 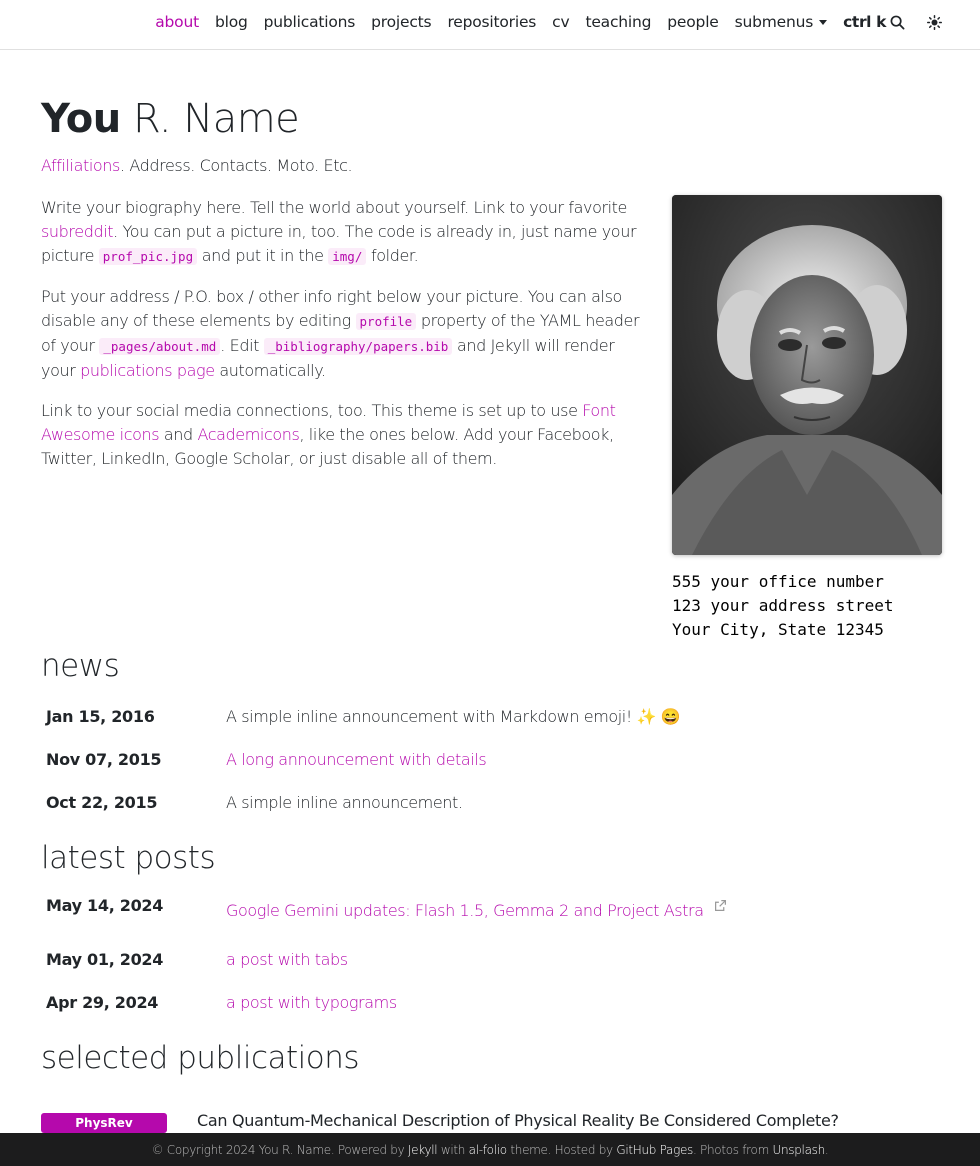 What do you see at coordinates (279, 1150) in the screenshot?
I see `footer-text: © Copyright 2024 You R. Name. Powered by` at bounding box center [279, 1150].